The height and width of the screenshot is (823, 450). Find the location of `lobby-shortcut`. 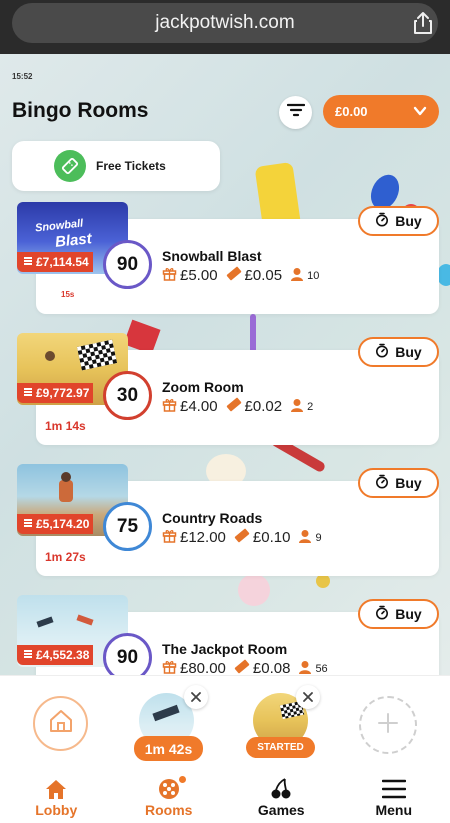

lobby-shortcut is located at coordinates (60, 723).